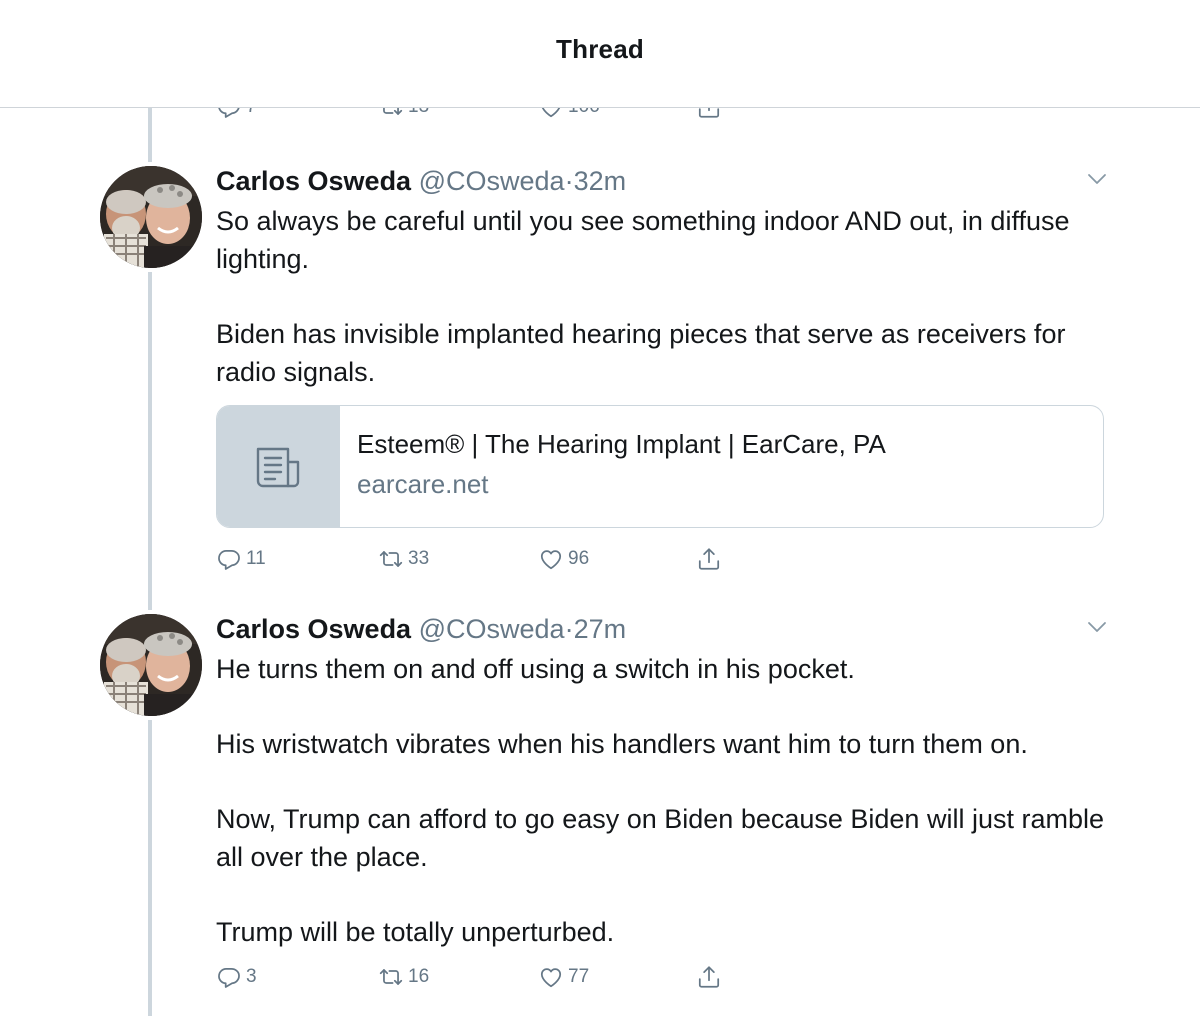 Image resolution: width=1200 pixels, height=1016 pixels. What do you see at coordinates (579, 976) in the screenshot?
I see `like-count: 77` at bounding box center [579, 976].